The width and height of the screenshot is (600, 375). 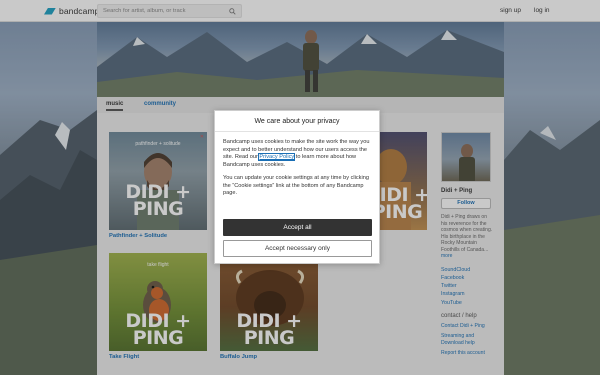 I want to click on accept-necessary-button: Accept necessary only, so click(x=297, y=248).